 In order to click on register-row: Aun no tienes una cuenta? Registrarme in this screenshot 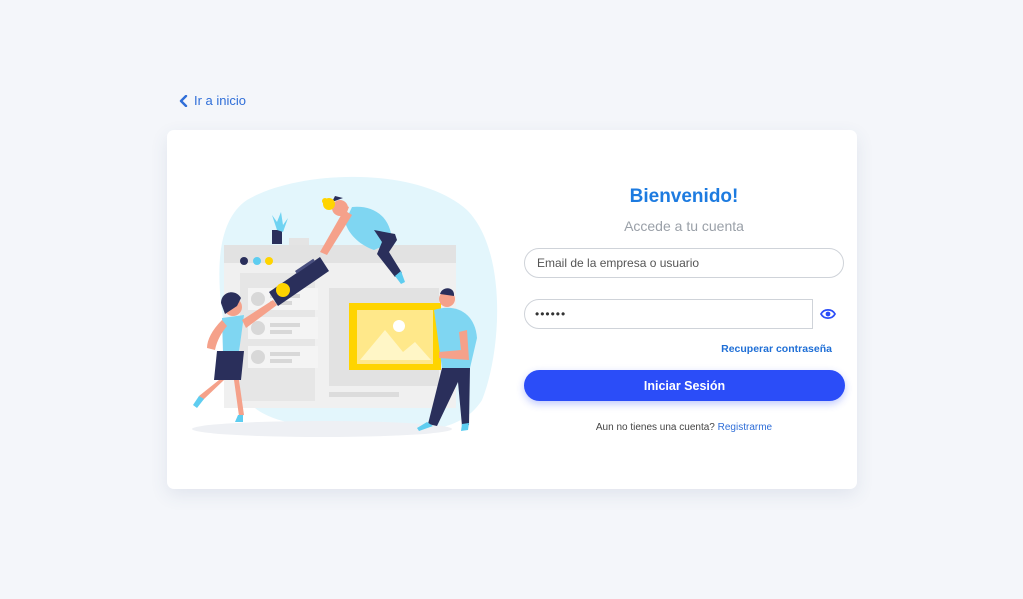, I will do `click(684, 427)`.